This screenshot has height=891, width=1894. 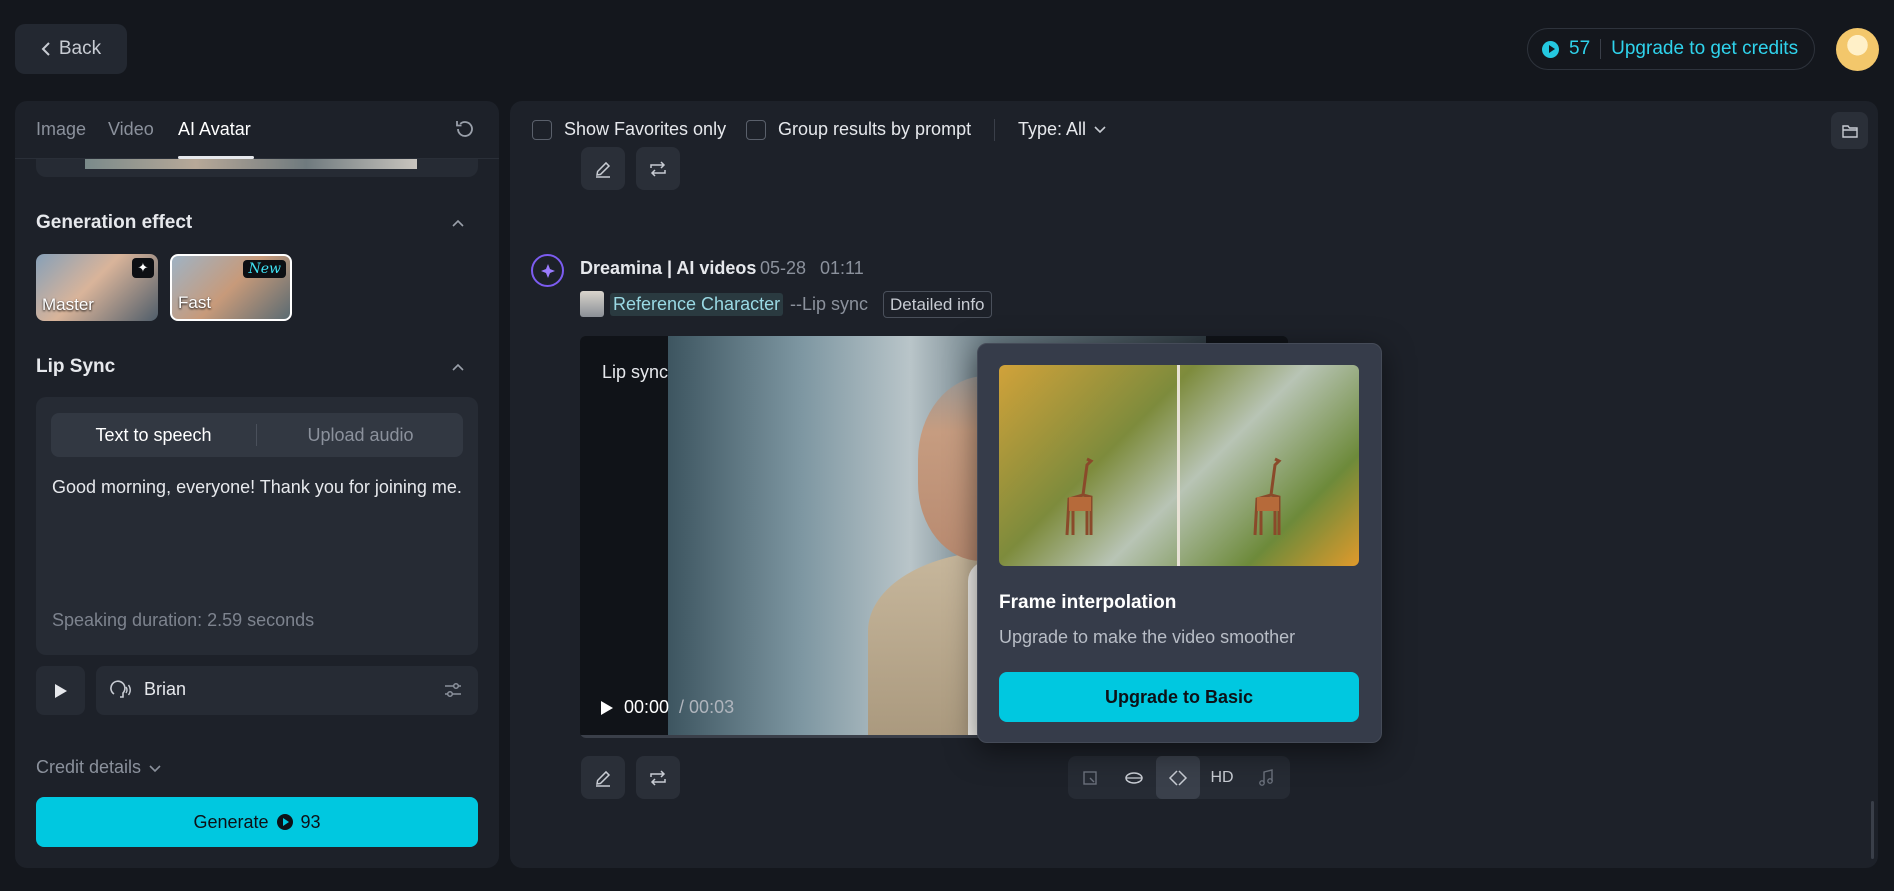 What do you see at coordinates (231, 287) in the screenshot?
I see `effect-fast: New Fast` at bounding box center [231, 287].